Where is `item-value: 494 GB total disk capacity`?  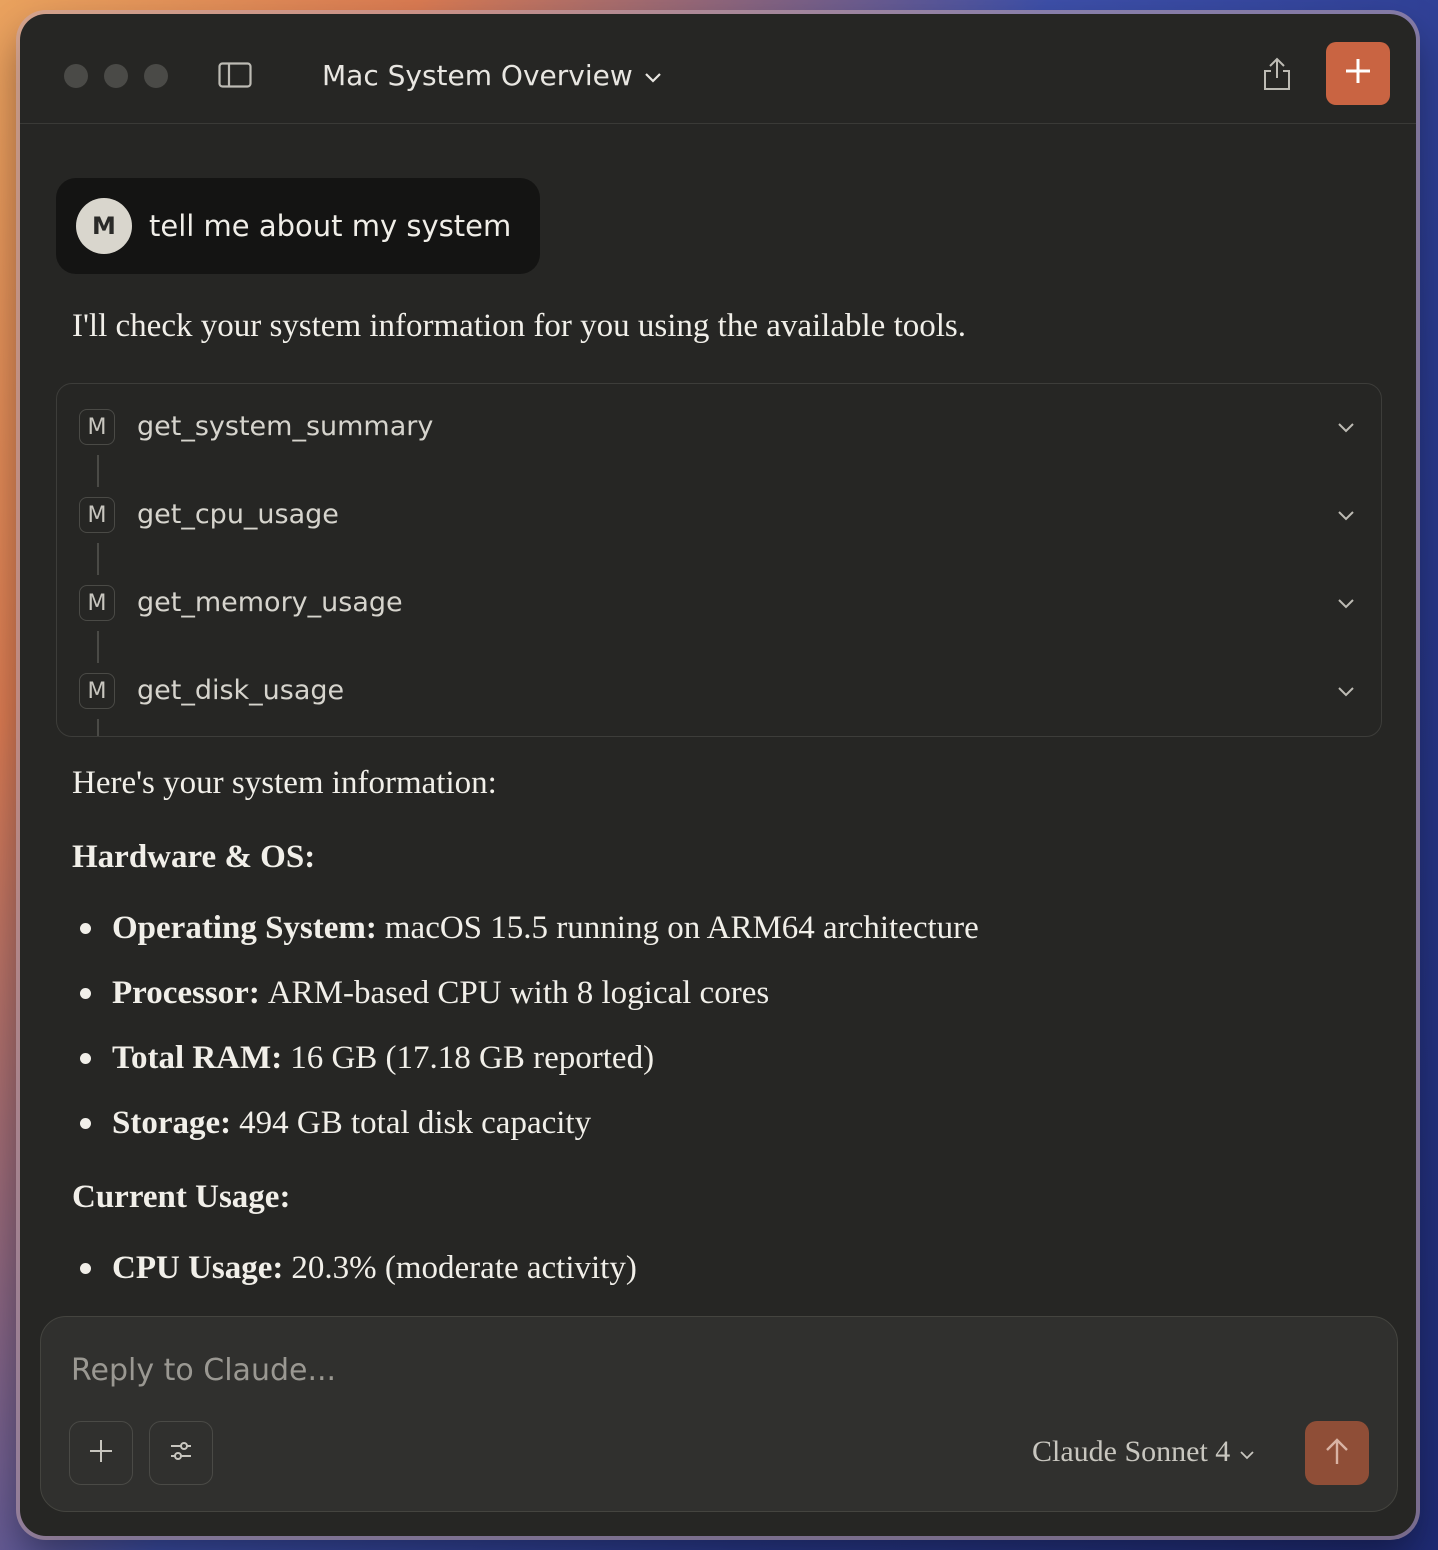 item-value: 494 GB total disk capacity is located at coordinates (415, 1123).